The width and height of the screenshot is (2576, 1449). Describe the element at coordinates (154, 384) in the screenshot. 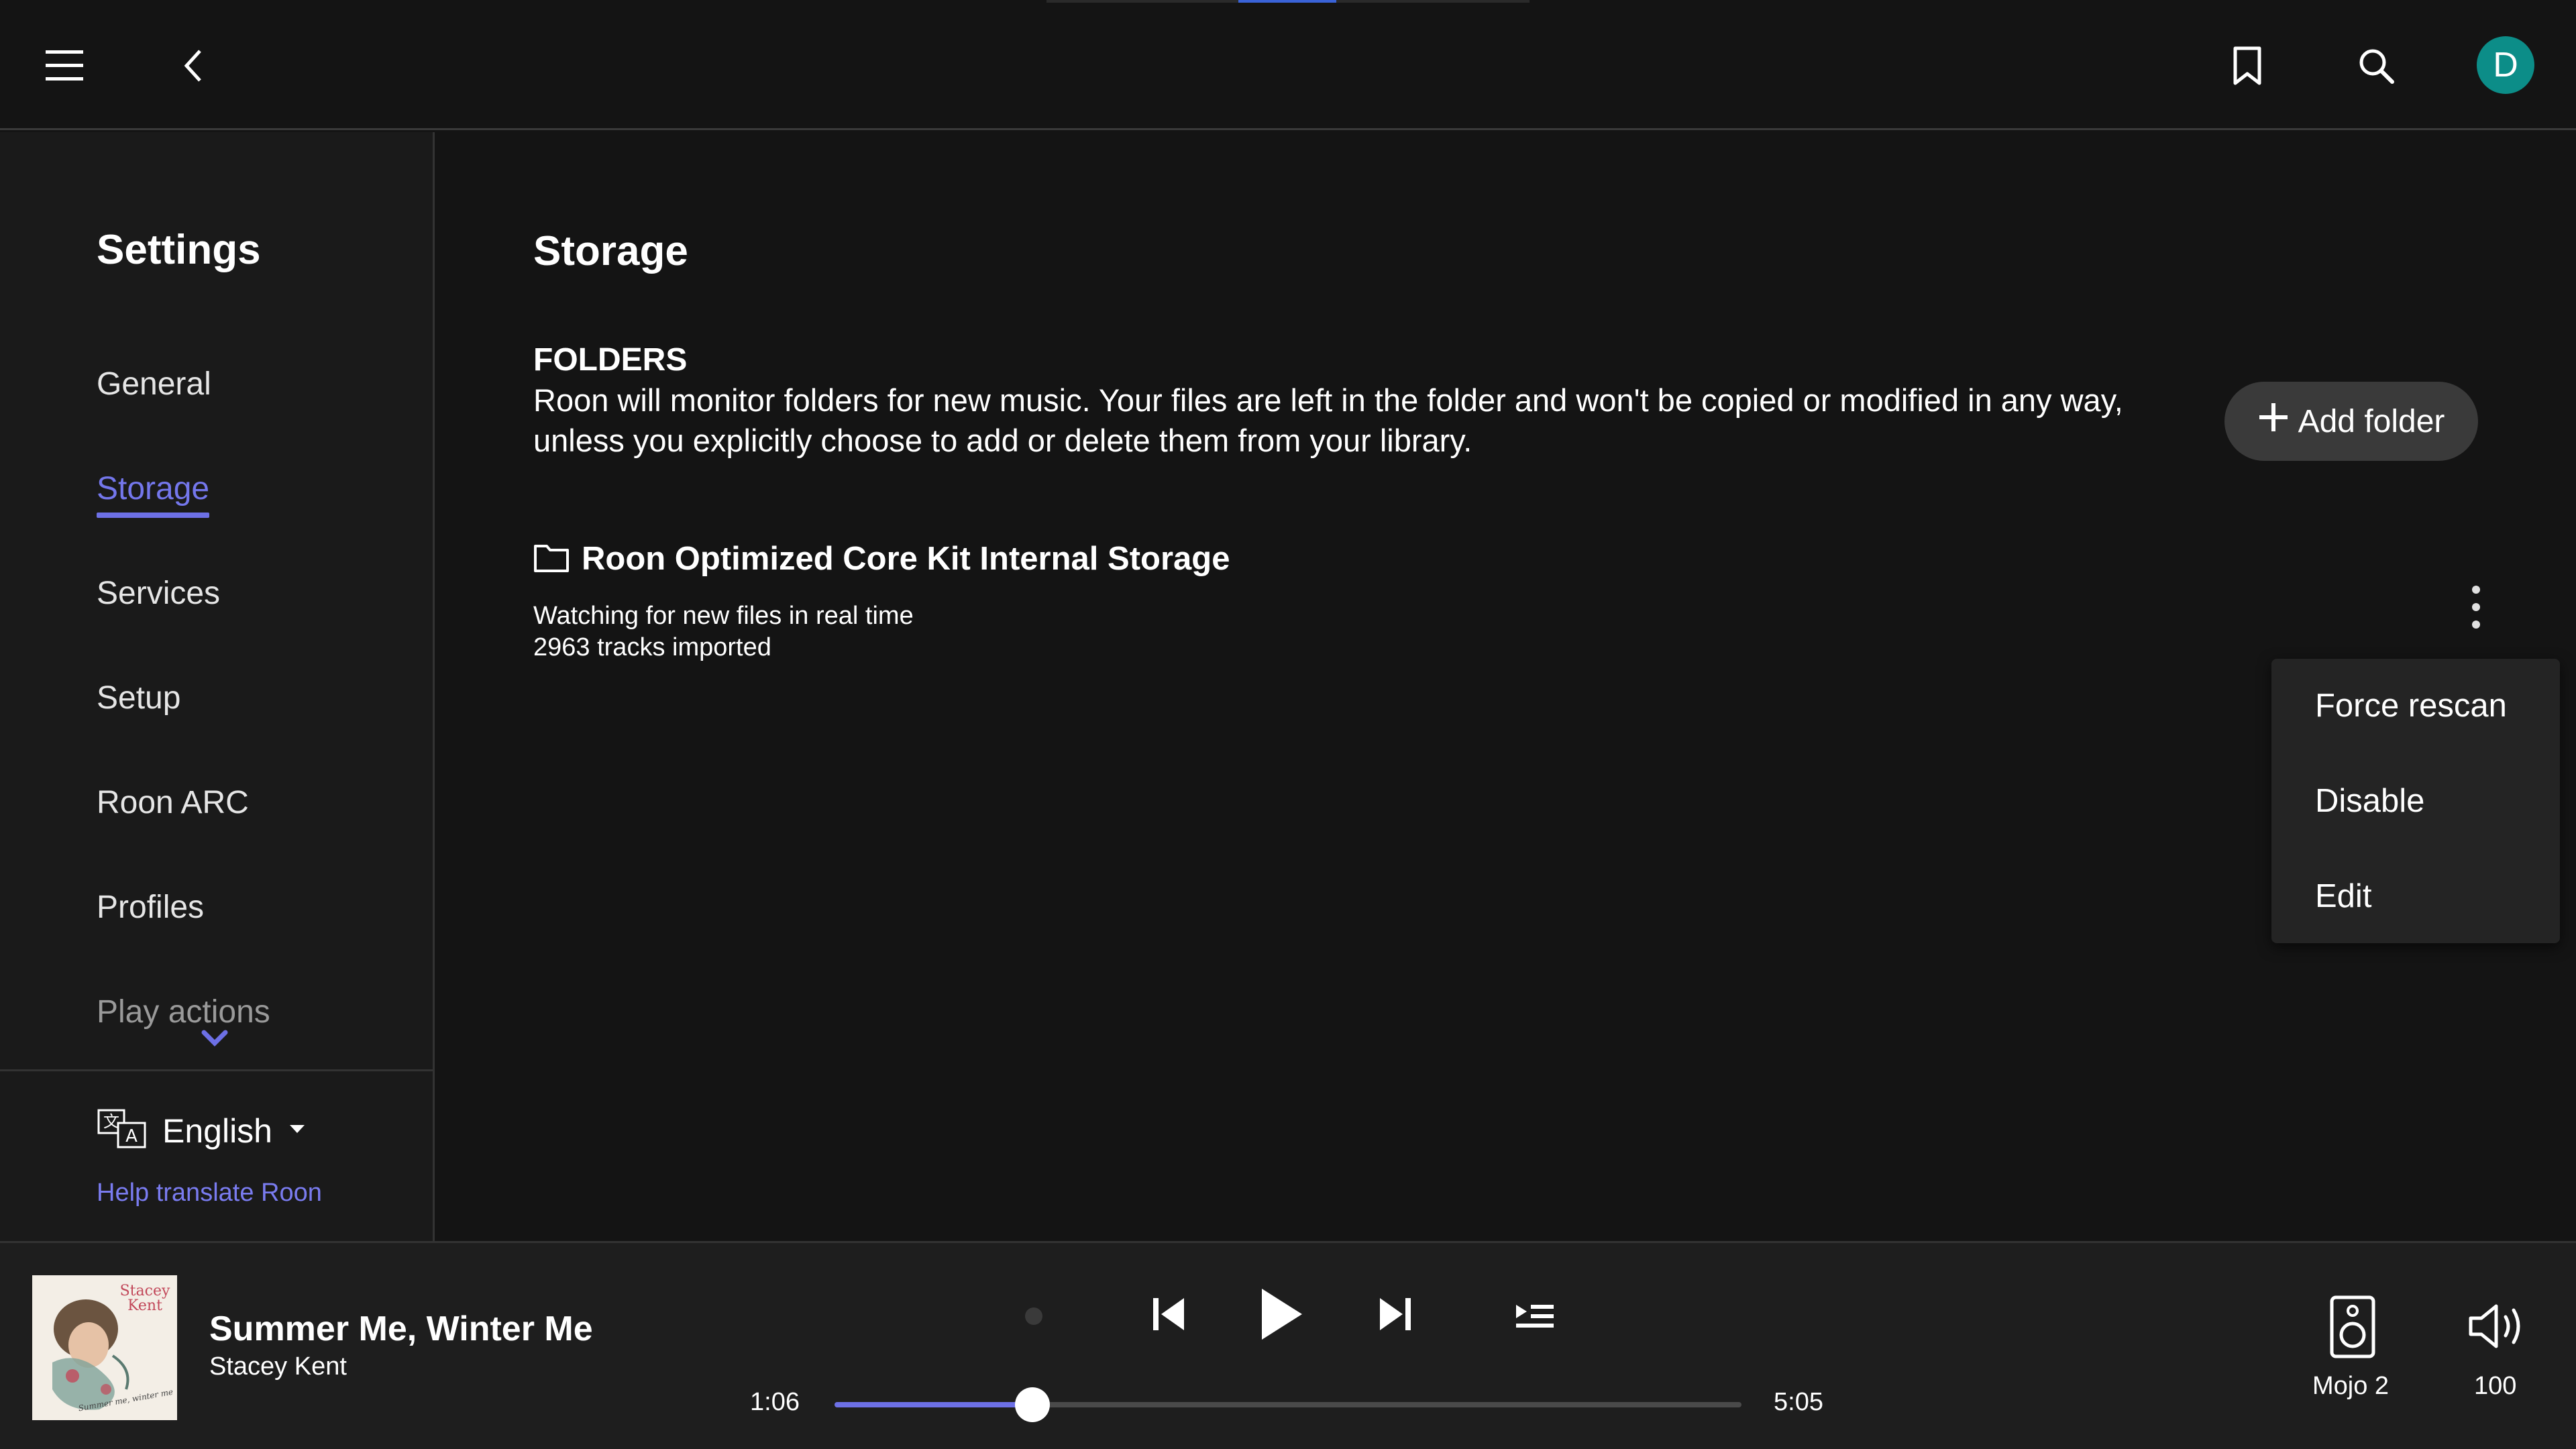

I see `sidebar-item-general: General` at that location.